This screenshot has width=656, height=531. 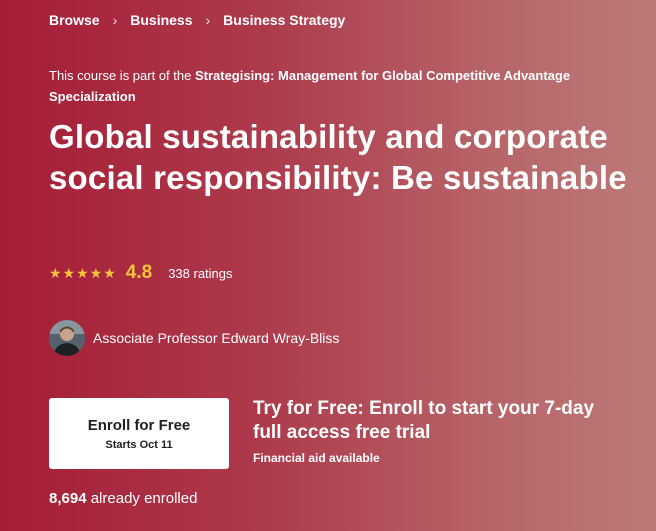 What do you see at coordinates (200, 273) in the screenshot?
I see `ratings-count-link: 338 ratings` at bounding box center [200, 273].